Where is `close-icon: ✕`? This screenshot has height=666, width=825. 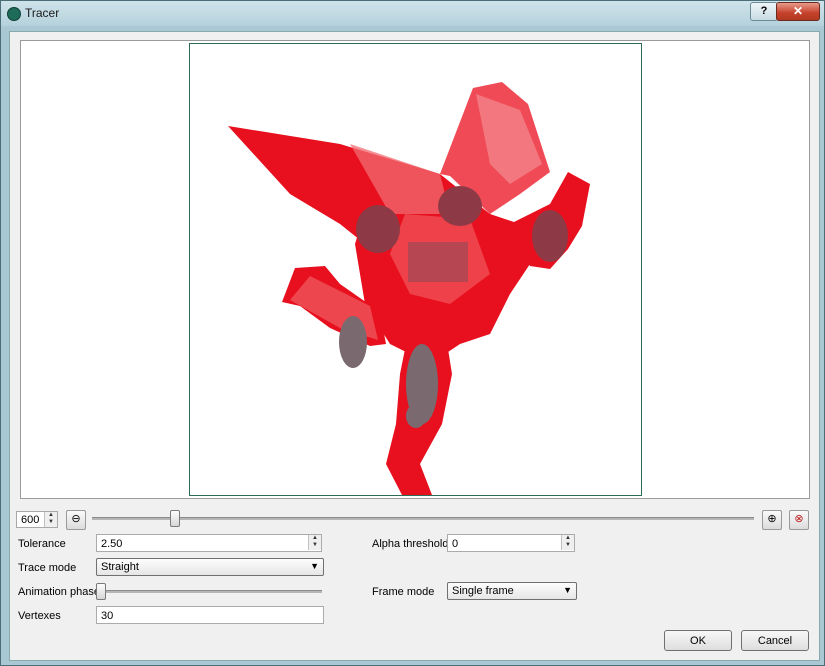 close-icon: ✕ is located at coordinates (798, 11).